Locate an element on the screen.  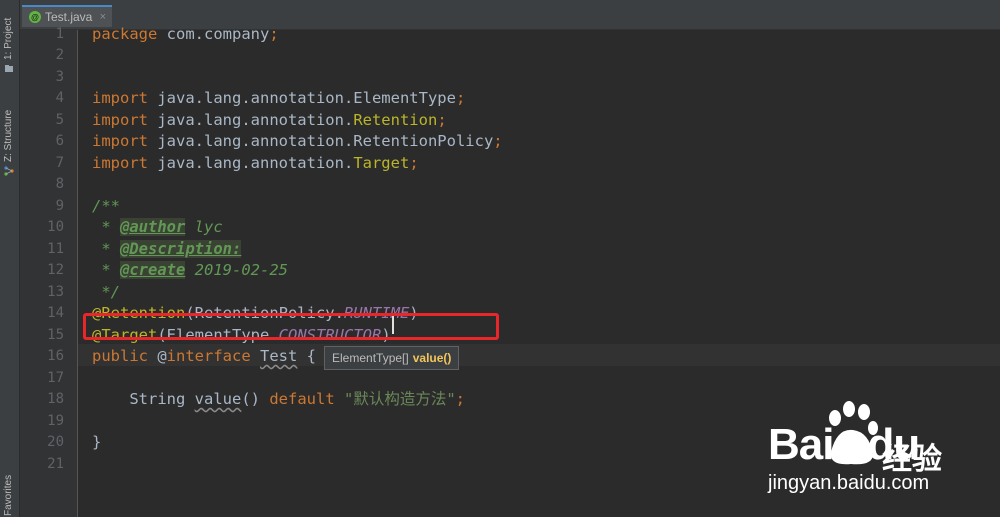
code-token: java.lang.annotation.ElementType is located at coordinates (302, 98).